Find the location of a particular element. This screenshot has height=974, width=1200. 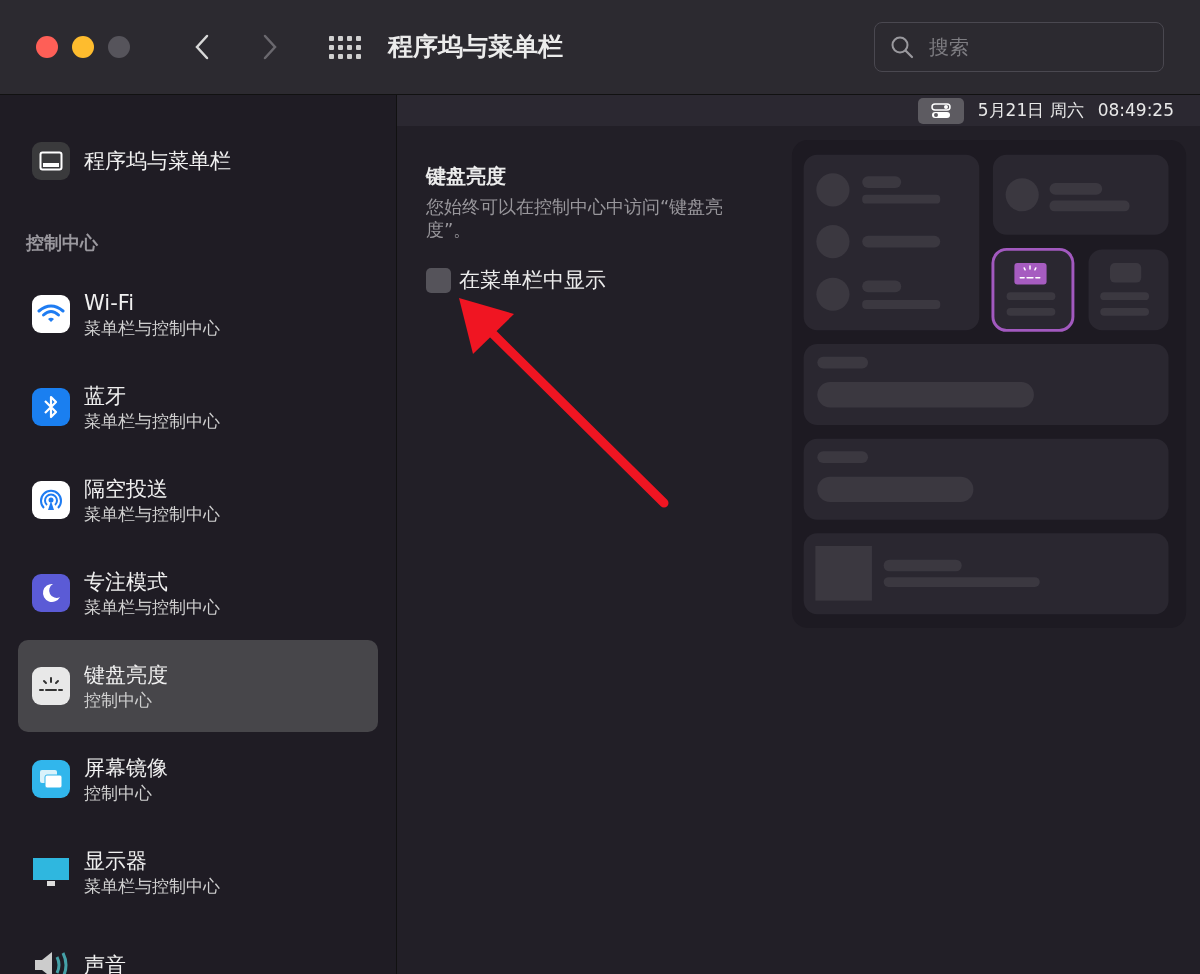

checkbox is located at coordinates (438, 281).